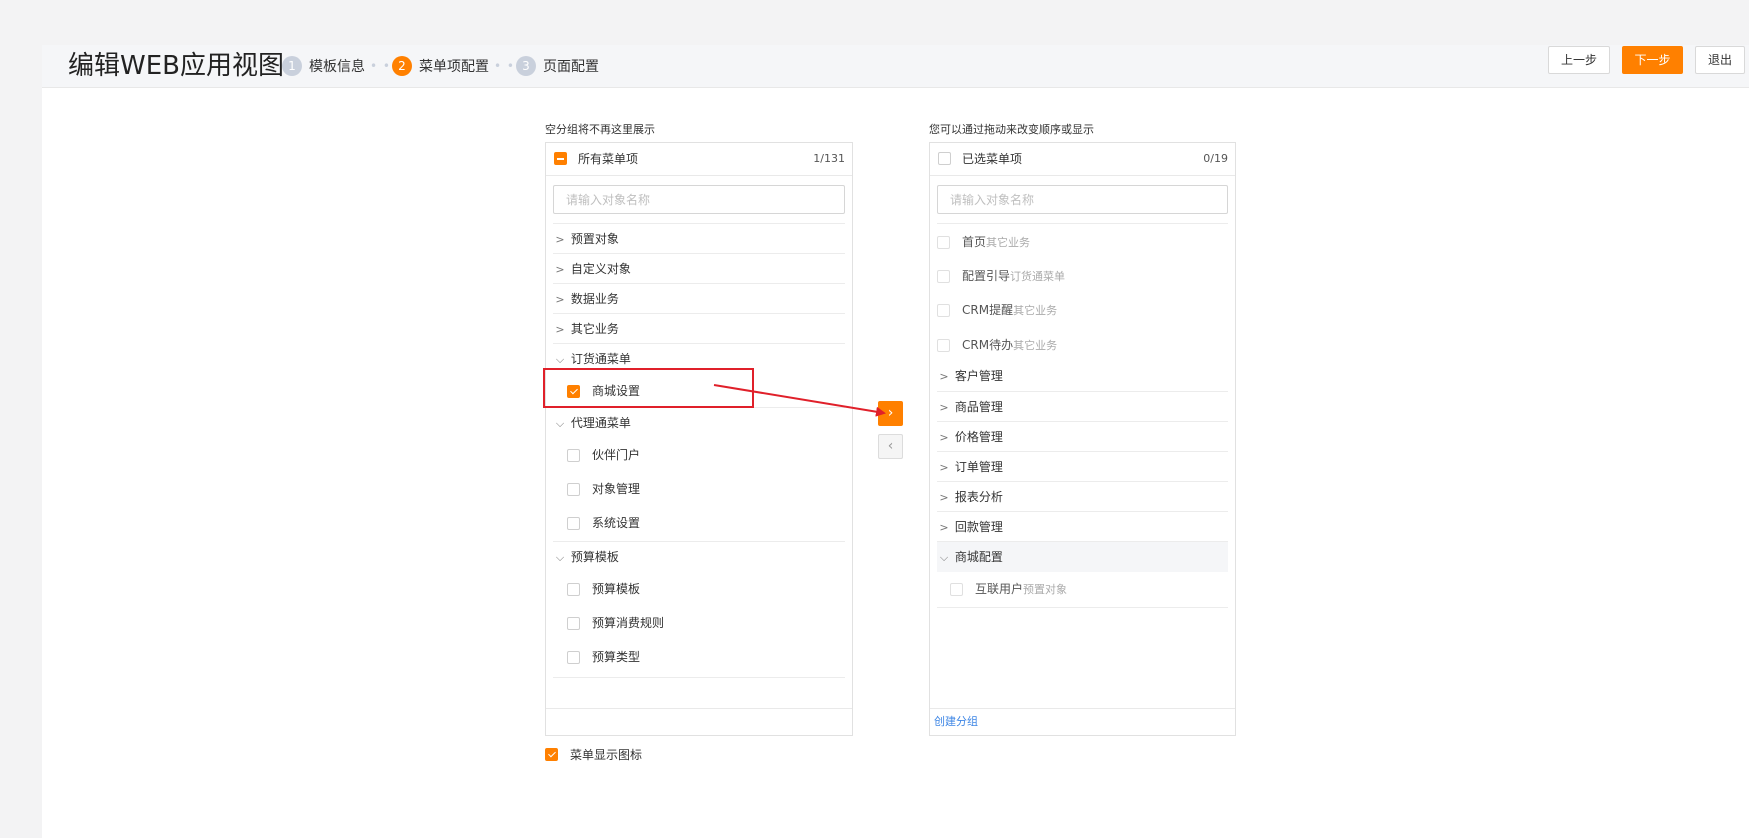  What do you see at coordinates (799, 400) in the screenshot?
I see `annotation-arrow` at bounding box center [799, 400].